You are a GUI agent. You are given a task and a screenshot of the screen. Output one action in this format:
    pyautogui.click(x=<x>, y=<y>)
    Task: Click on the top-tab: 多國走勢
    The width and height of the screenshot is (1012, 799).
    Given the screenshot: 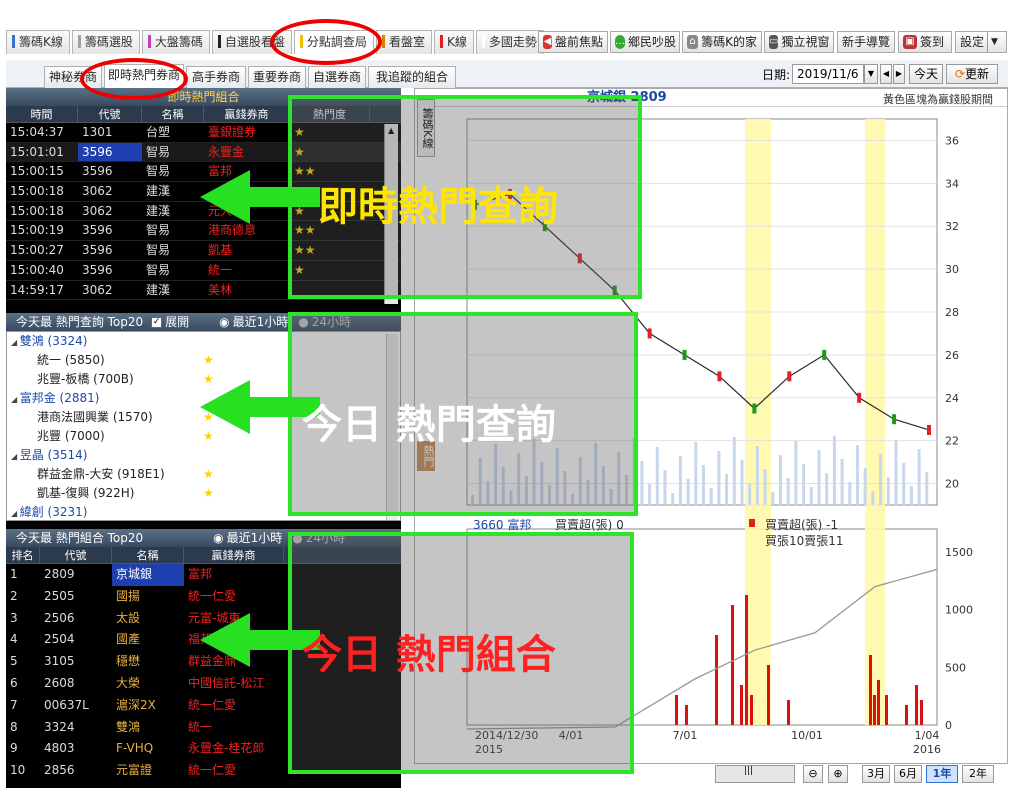 What is the action you would take?
    pyautogui.click(x=509, y=42)
    